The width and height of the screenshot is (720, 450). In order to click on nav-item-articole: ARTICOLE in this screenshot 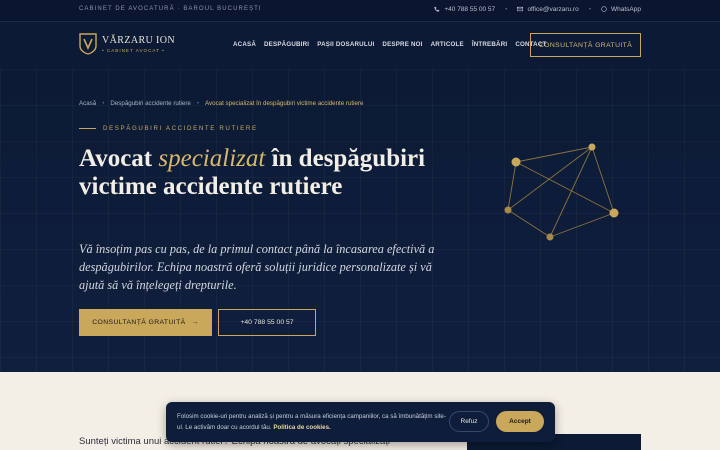, I will do `click(447, 44)`.